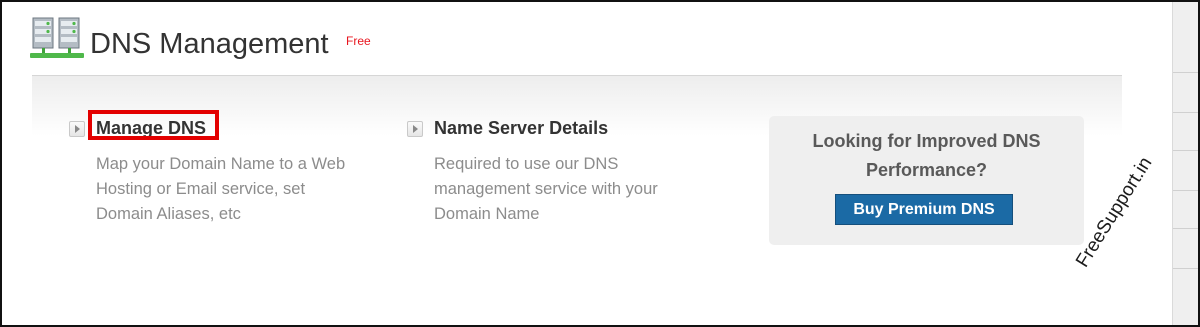 The width and height of the screenshot is (1200, 327). I want to click on scrollbar, so click(1185, 163).